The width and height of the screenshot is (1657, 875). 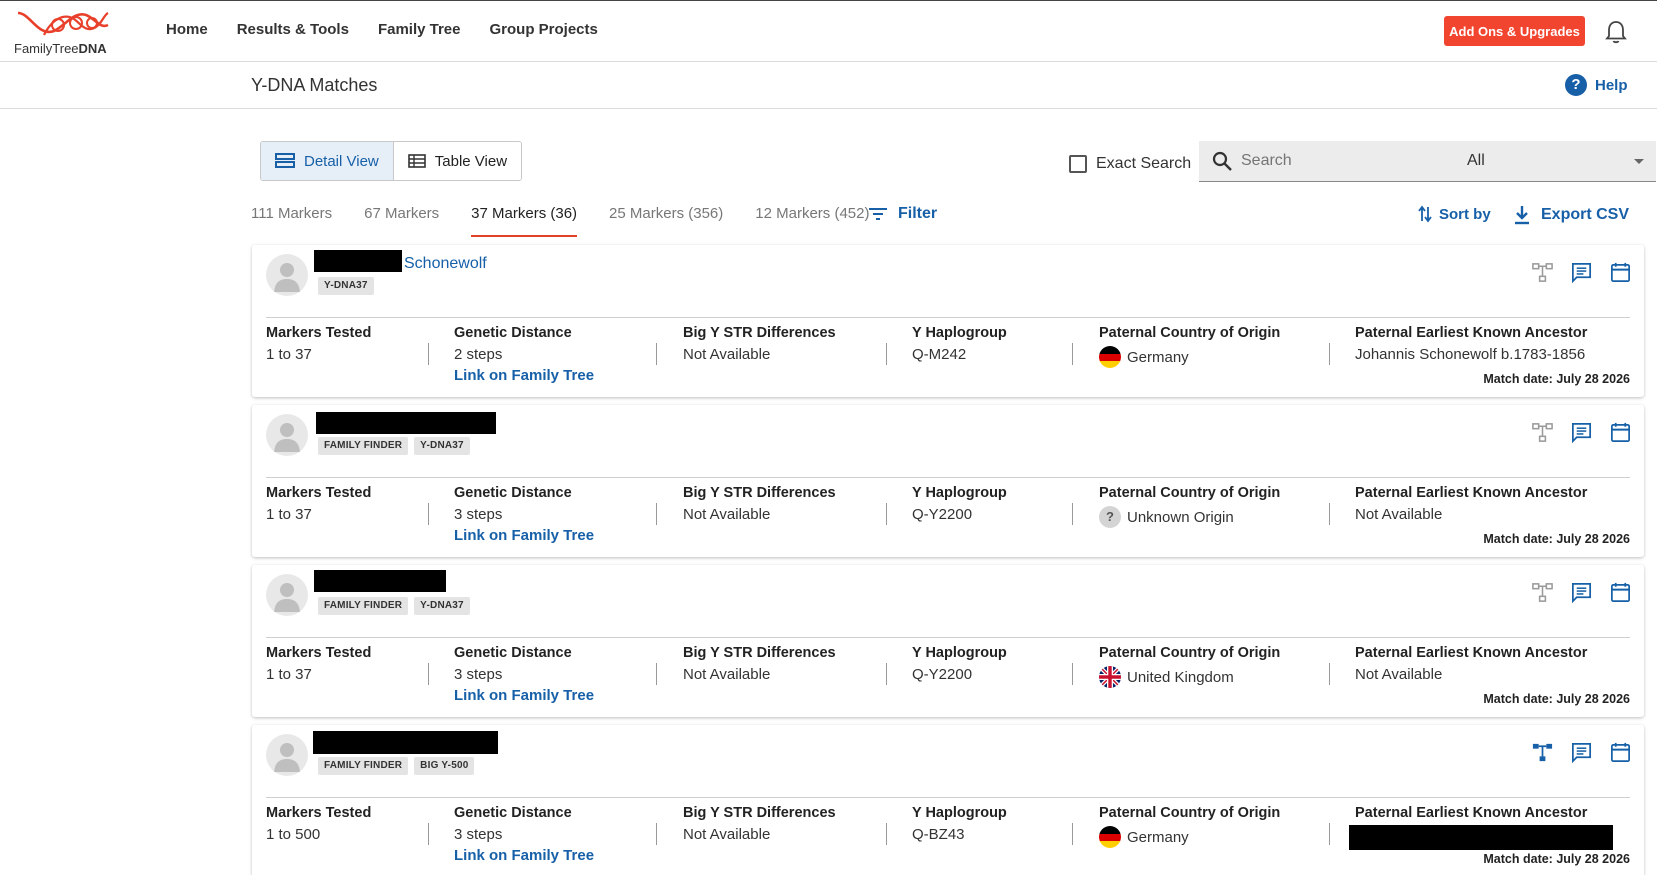 What do you see at coordinates (812, 221) in the screenshot?
I see `tab-12-markers: 12 Markers (452)` at bounding box center [812, 221].